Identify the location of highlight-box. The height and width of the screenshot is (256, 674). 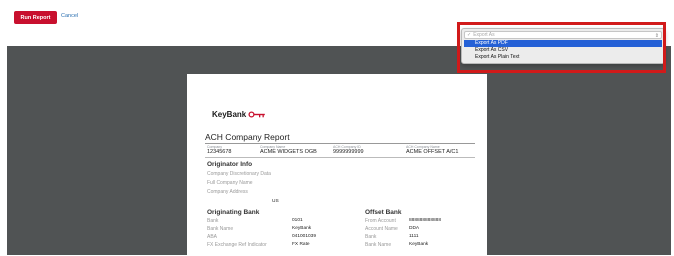
(561, 47).